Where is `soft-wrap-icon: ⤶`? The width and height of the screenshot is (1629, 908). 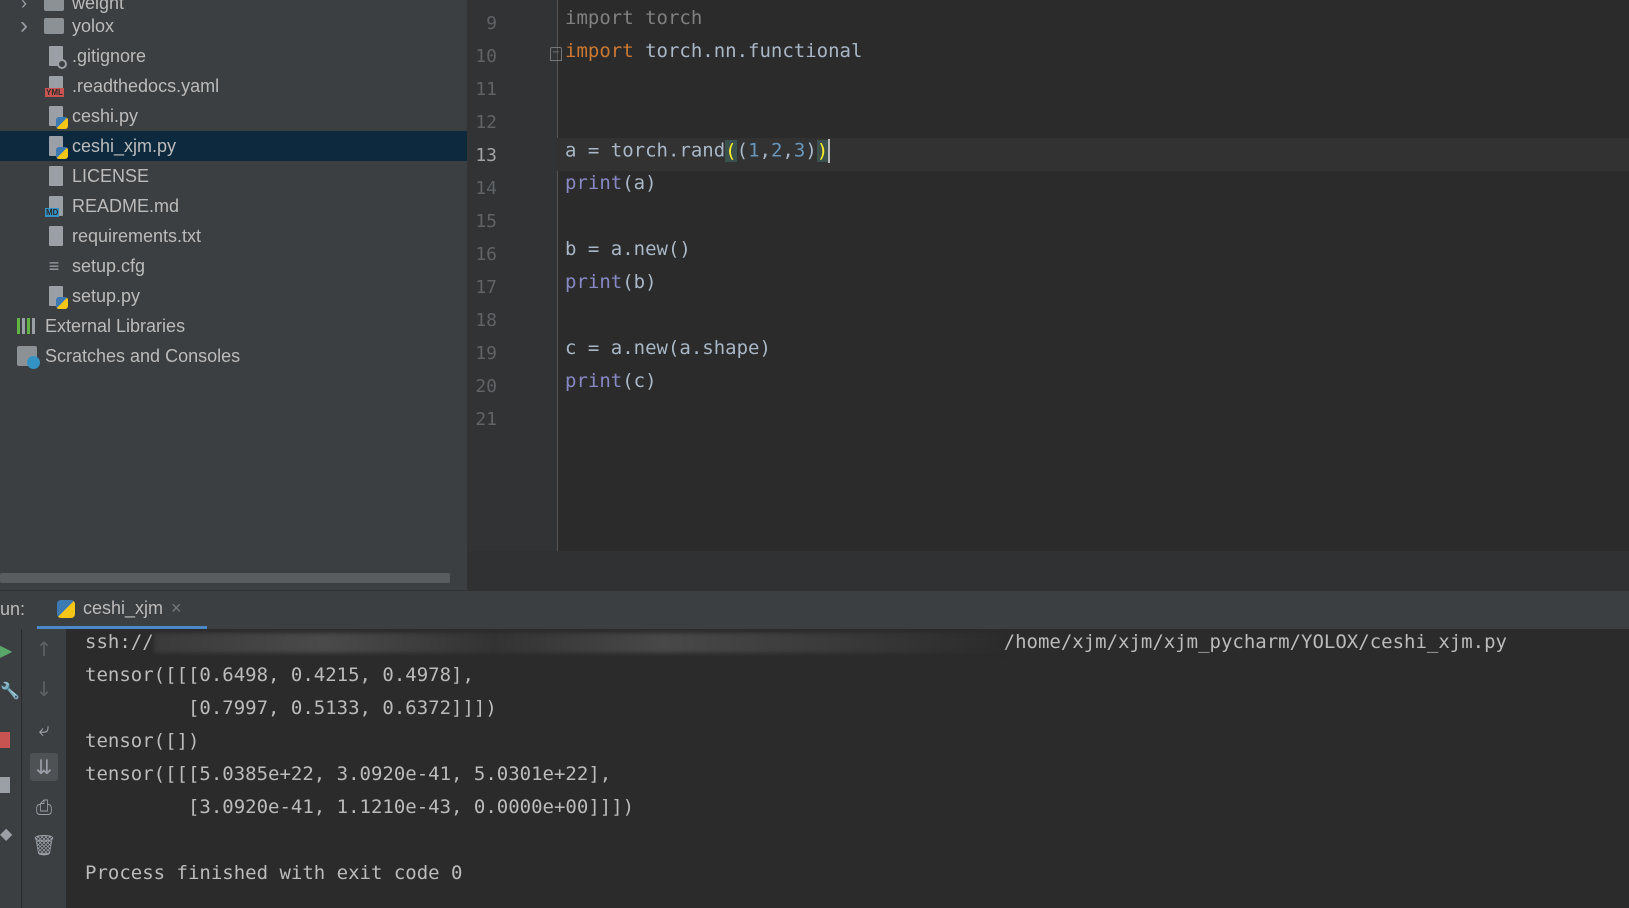 soft-wrap-icon: ⤶ is located at coordinates (44, 729).